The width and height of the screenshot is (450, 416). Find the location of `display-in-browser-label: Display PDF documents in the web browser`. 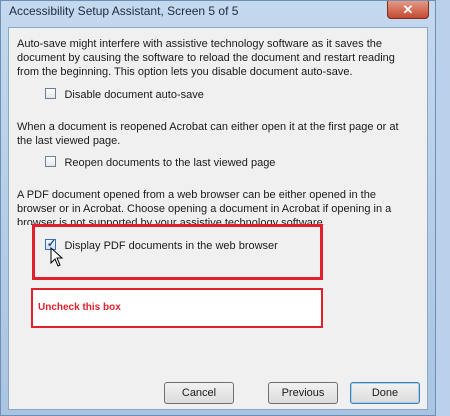

display-in-browser-label: Display PDF documents in the web browser is located at coordinates (170, 246).